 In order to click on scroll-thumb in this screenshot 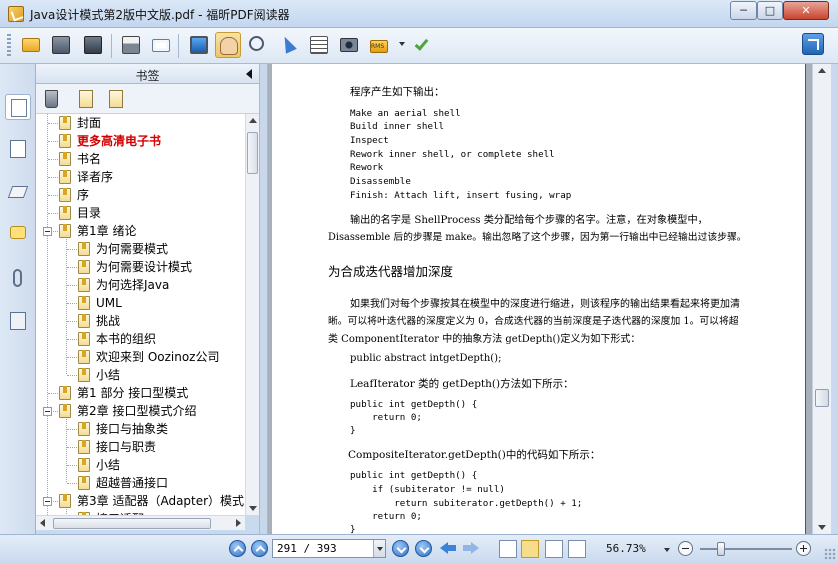, I will do `click(252, 153)`.